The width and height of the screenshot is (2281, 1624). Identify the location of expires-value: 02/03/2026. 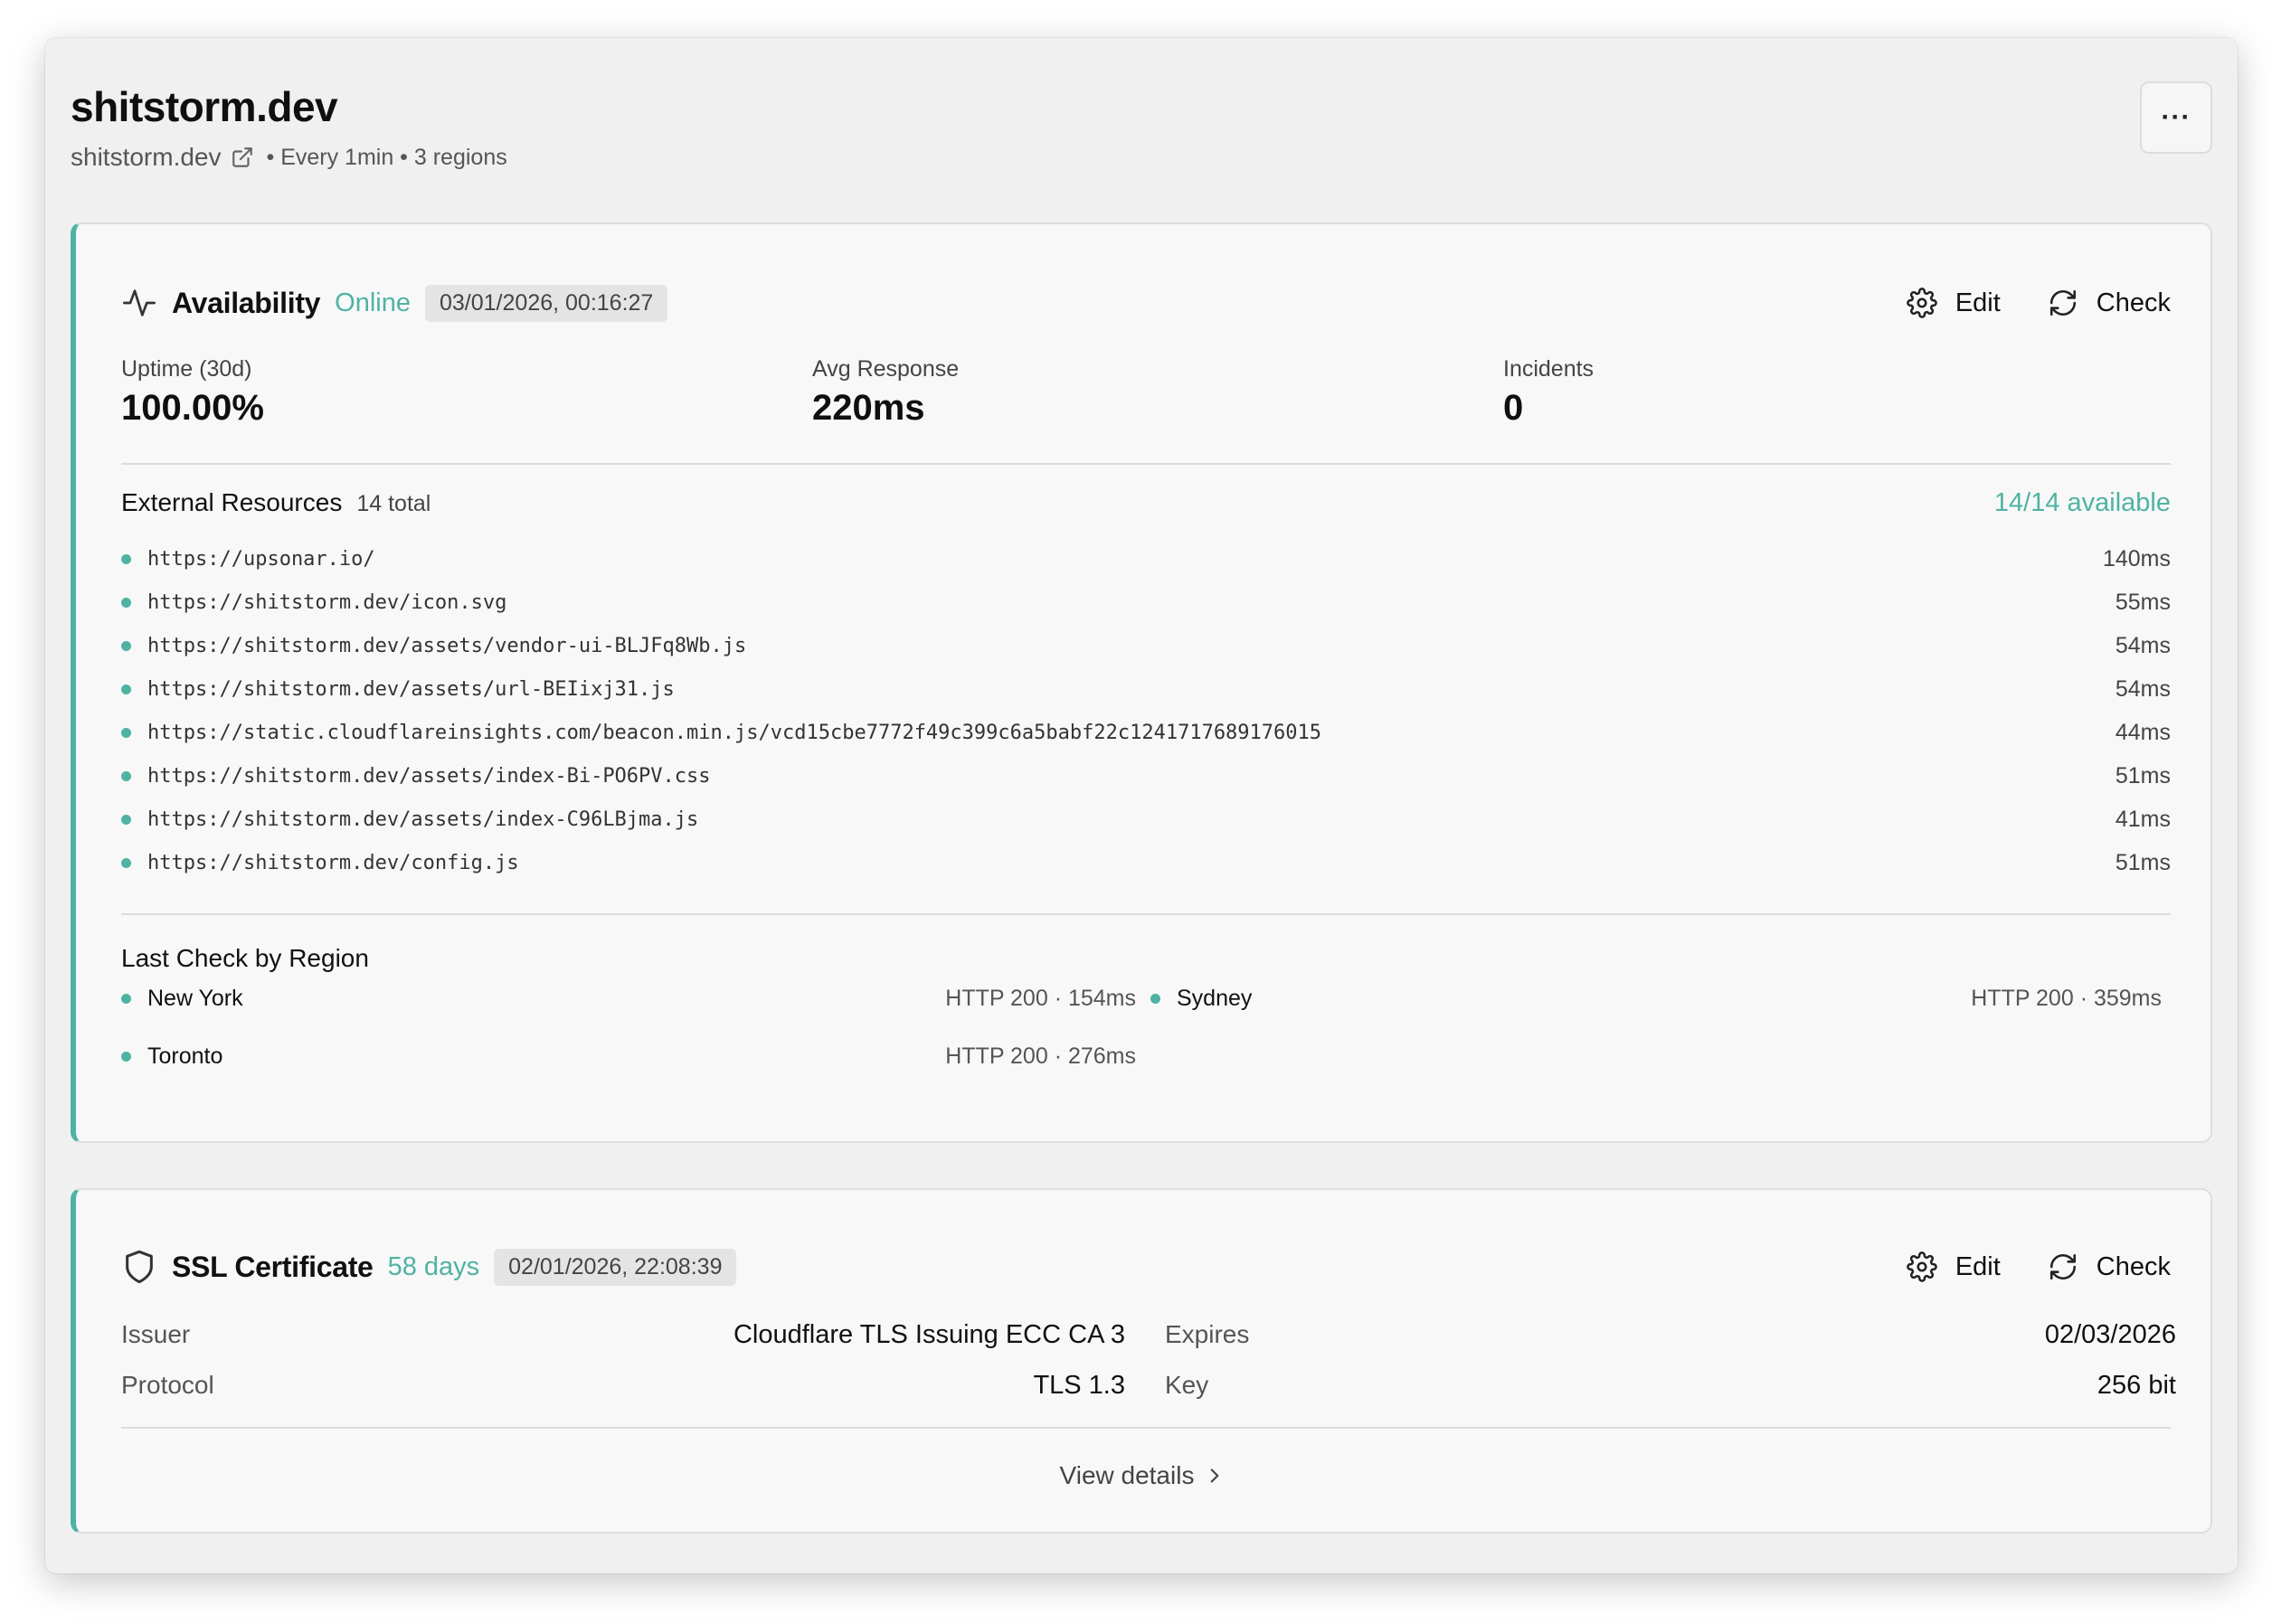
(2110, 1334).